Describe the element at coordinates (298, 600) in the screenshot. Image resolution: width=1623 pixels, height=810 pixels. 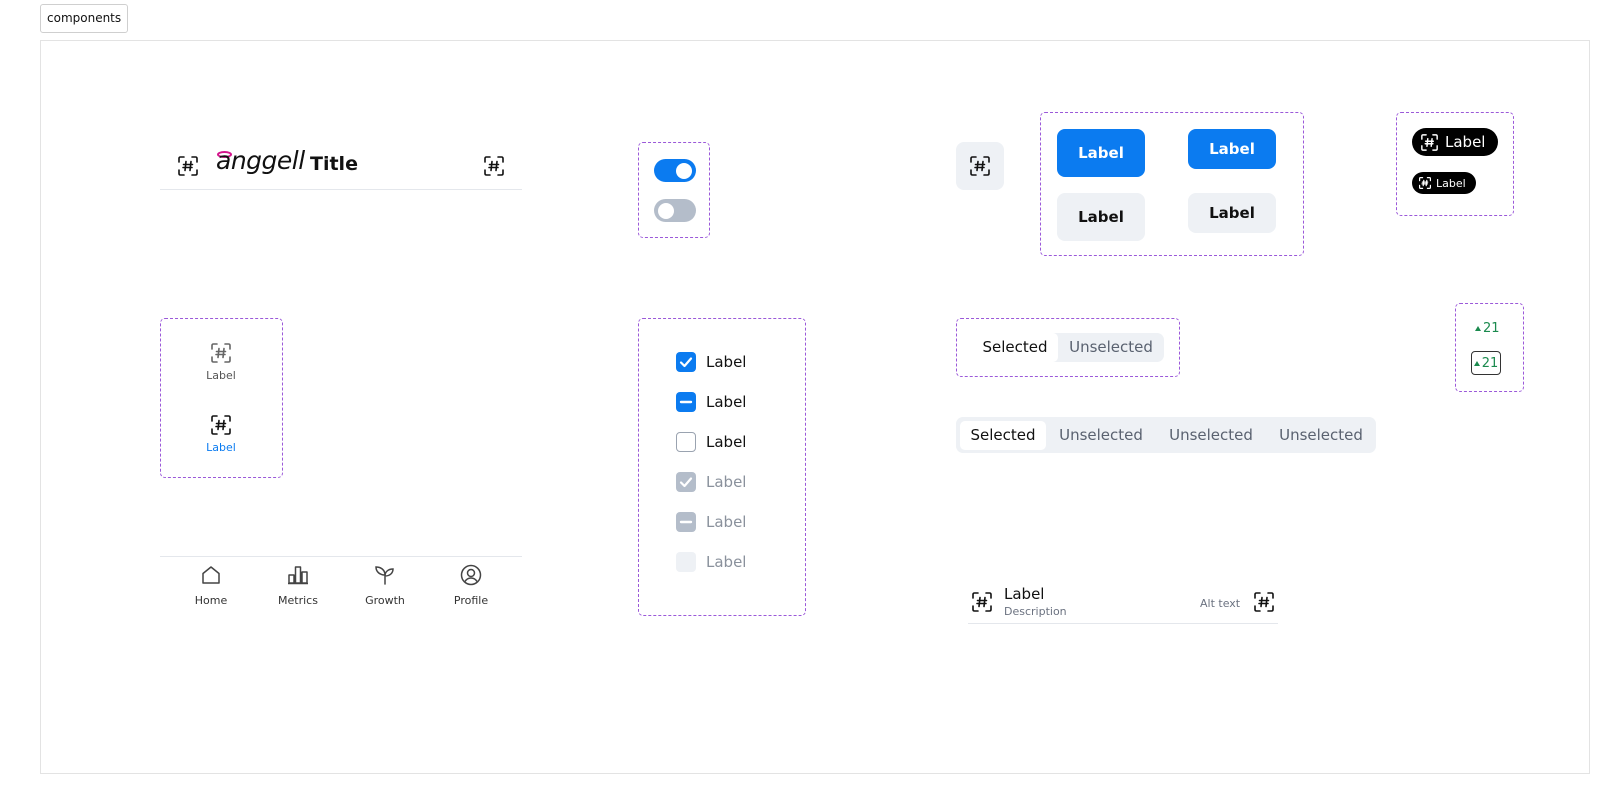
I see `tab-label: Metrics` at that location.